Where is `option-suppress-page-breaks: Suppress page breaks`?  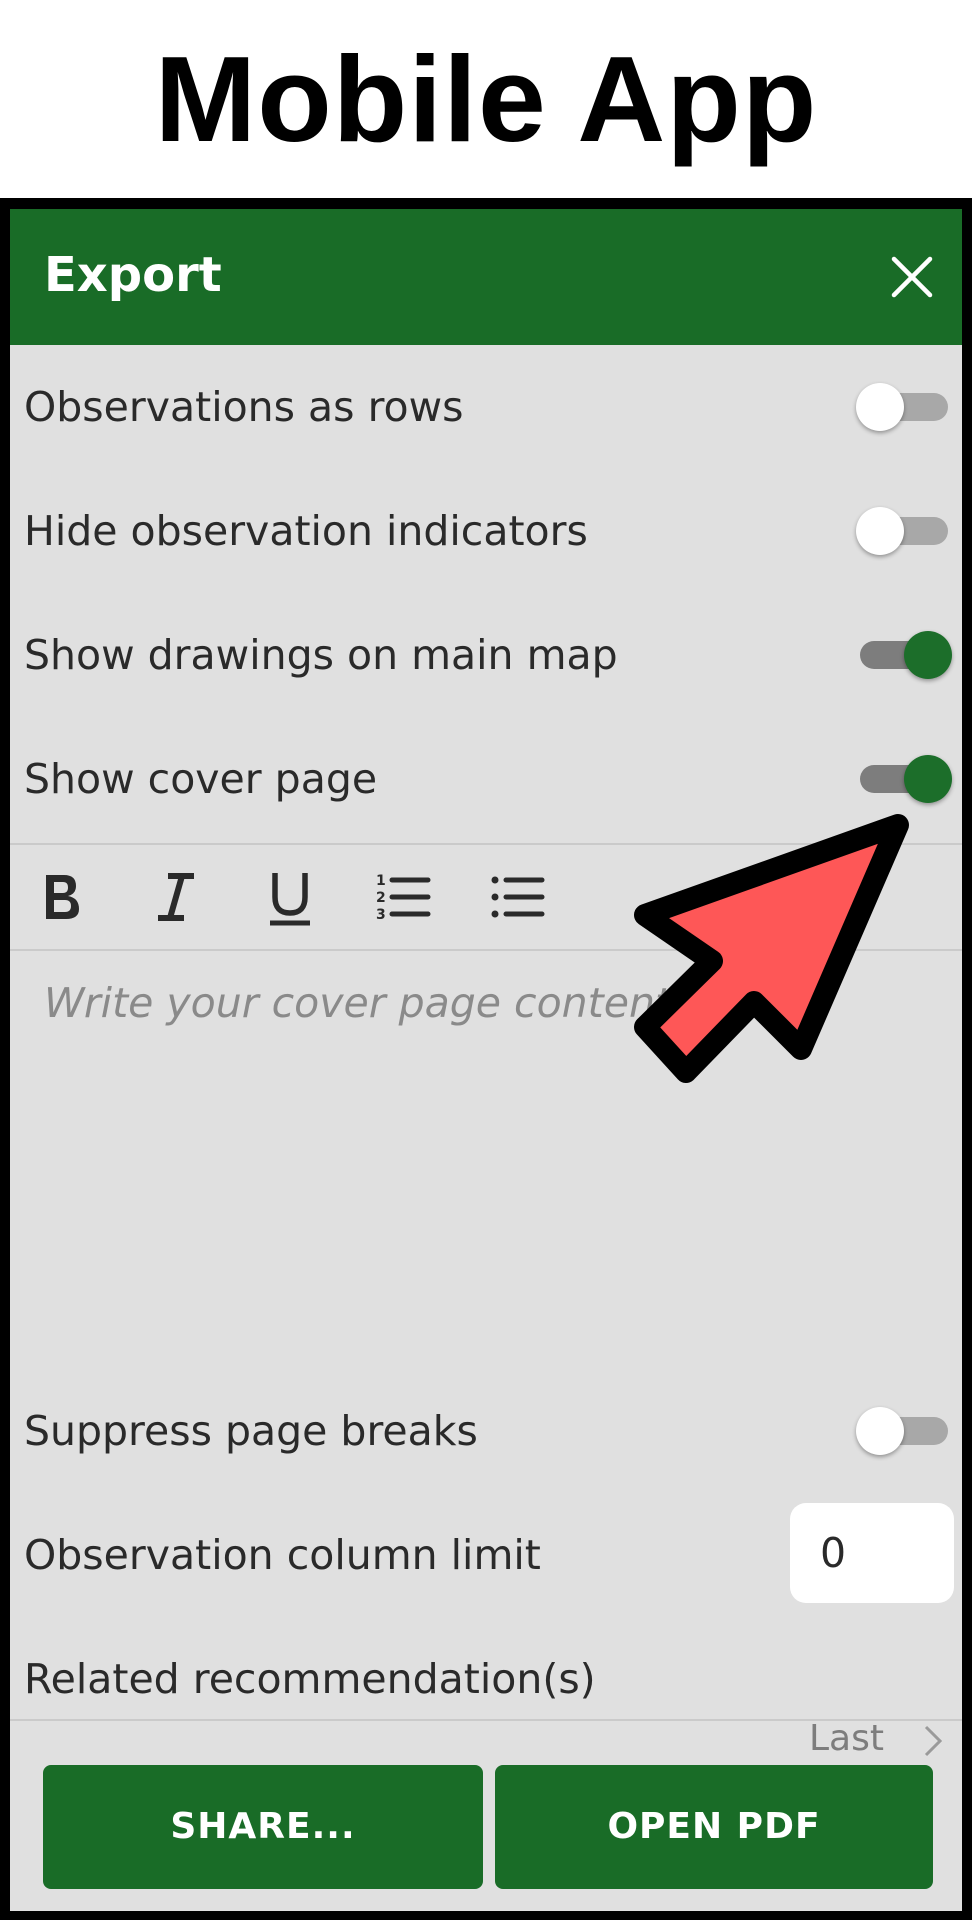 option-suppress-page-breaks: Suppress page breaks is located at coordinates (486, 1431).